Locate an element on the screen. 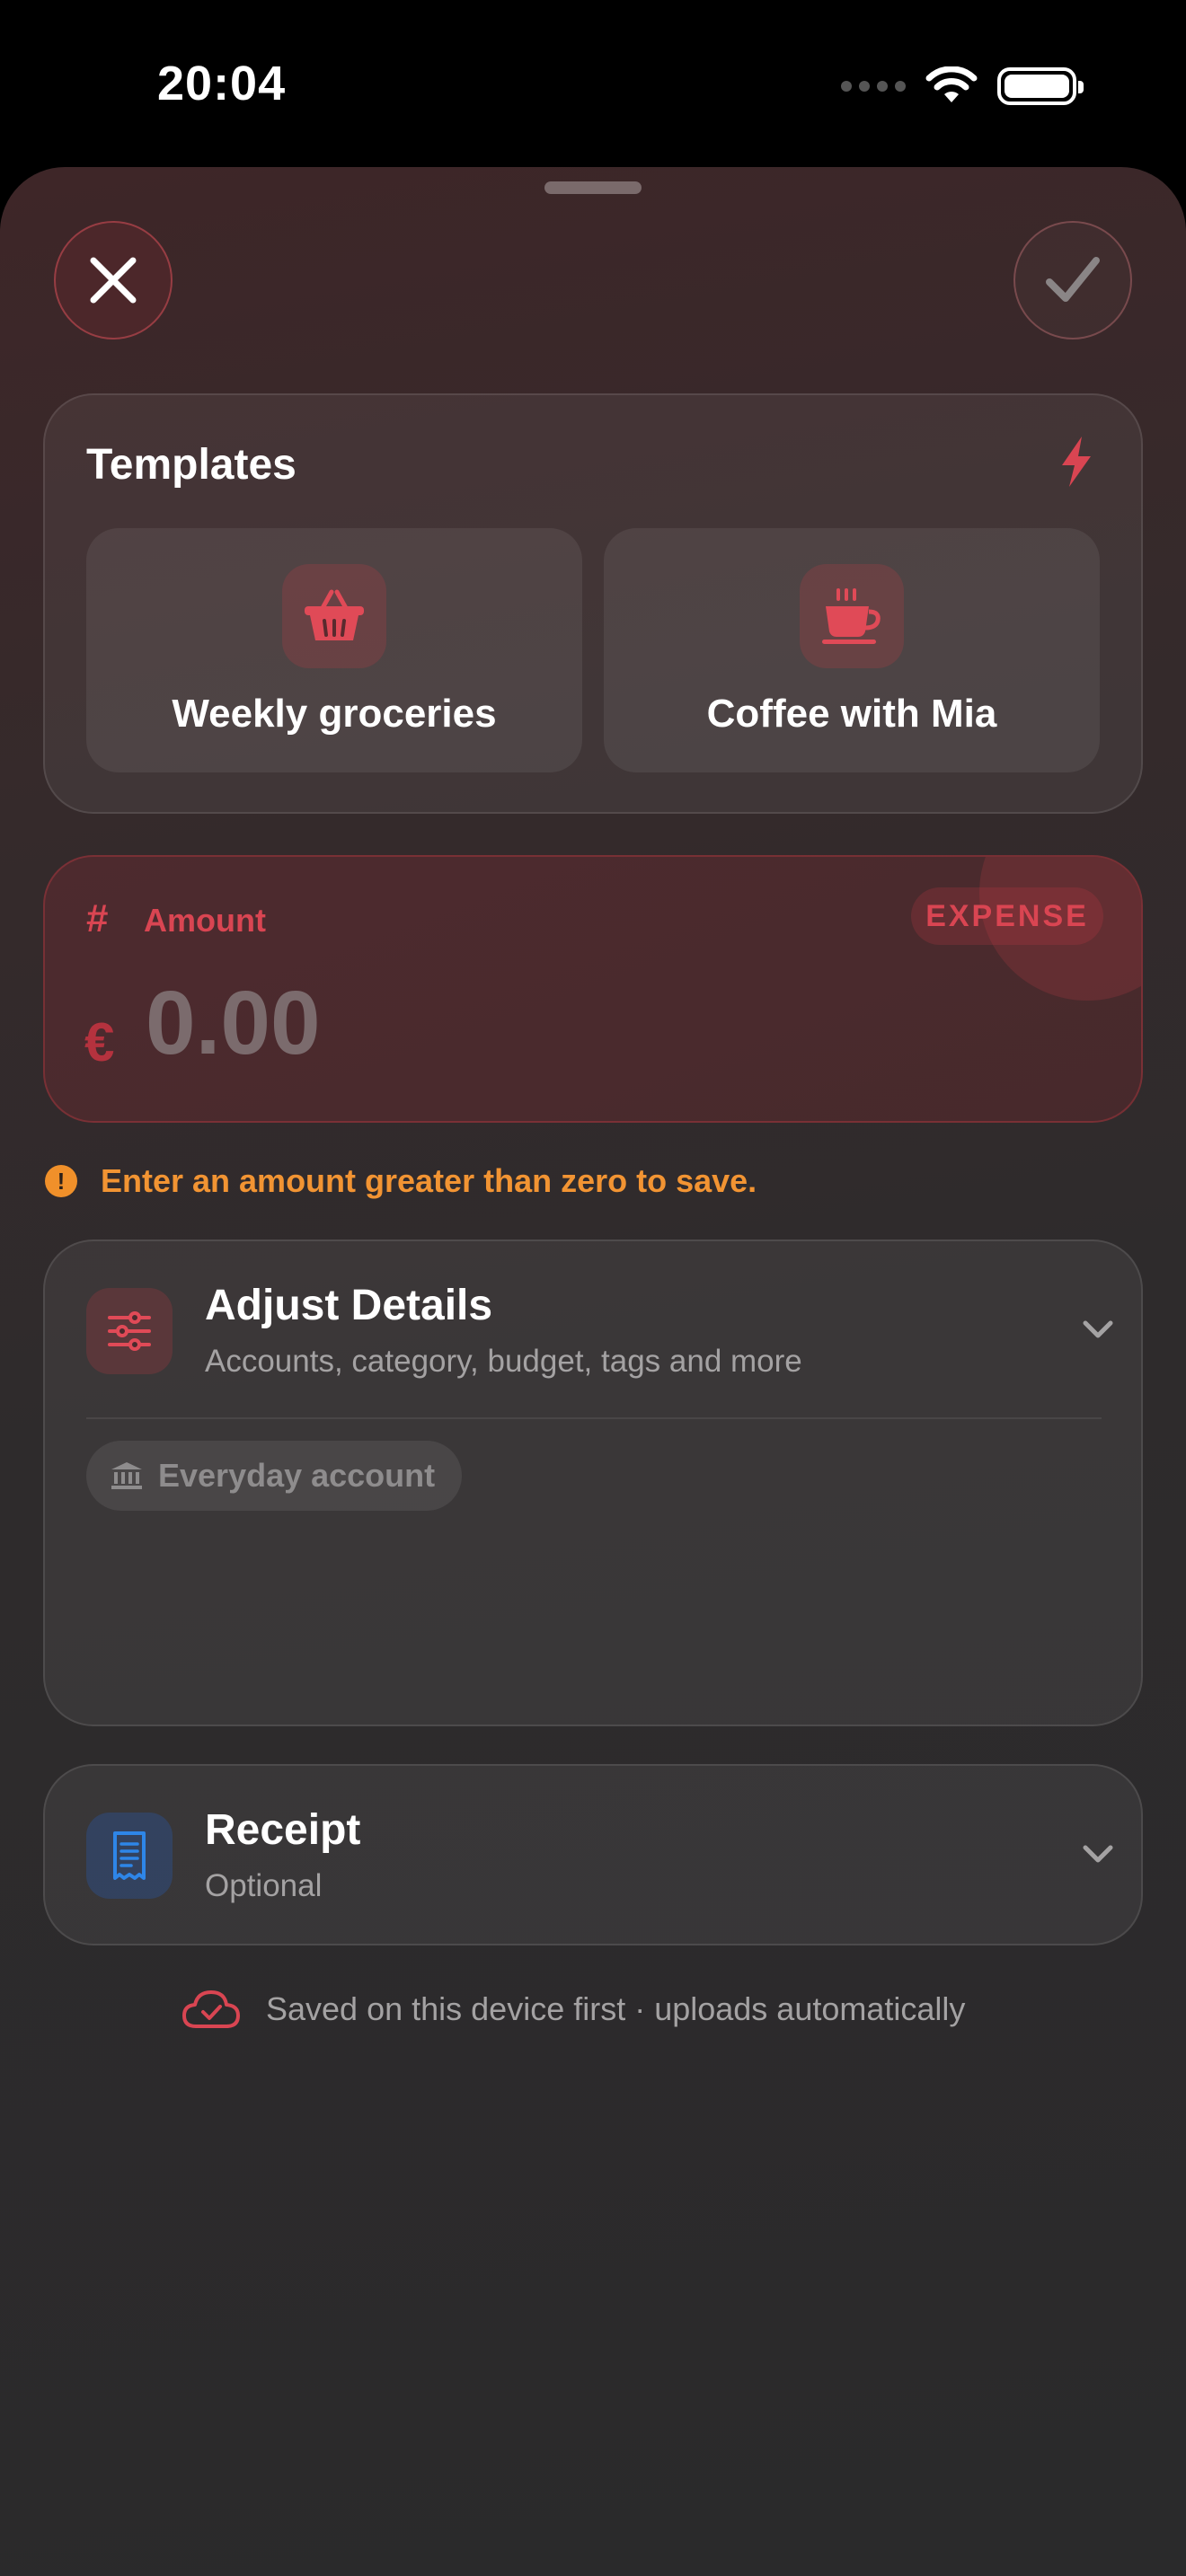 This screenshot has width=1186, height=2576. close-icon is located at coordinates (113, 280).